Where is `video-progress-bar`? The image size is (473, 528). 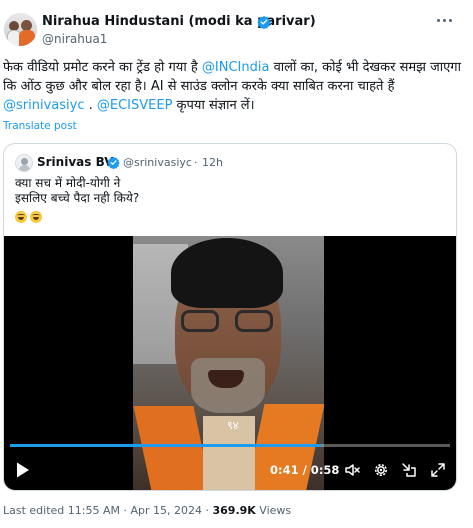 video-progress-bar is located at coordinates (230, 445).